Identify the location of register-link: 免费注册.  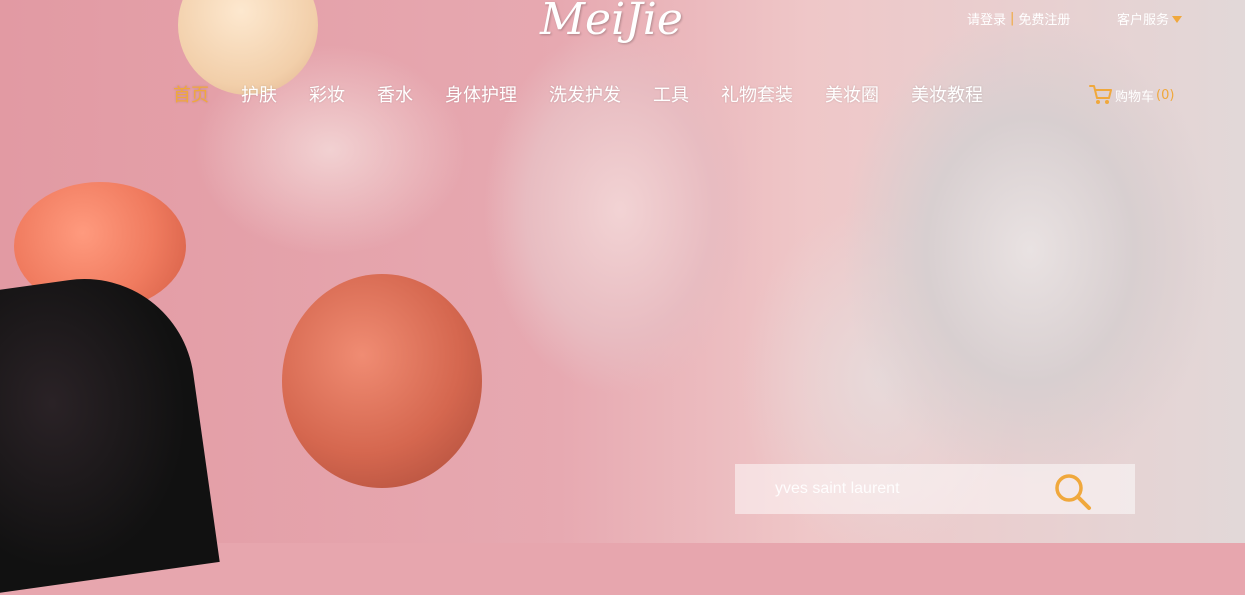
(1044, 18).